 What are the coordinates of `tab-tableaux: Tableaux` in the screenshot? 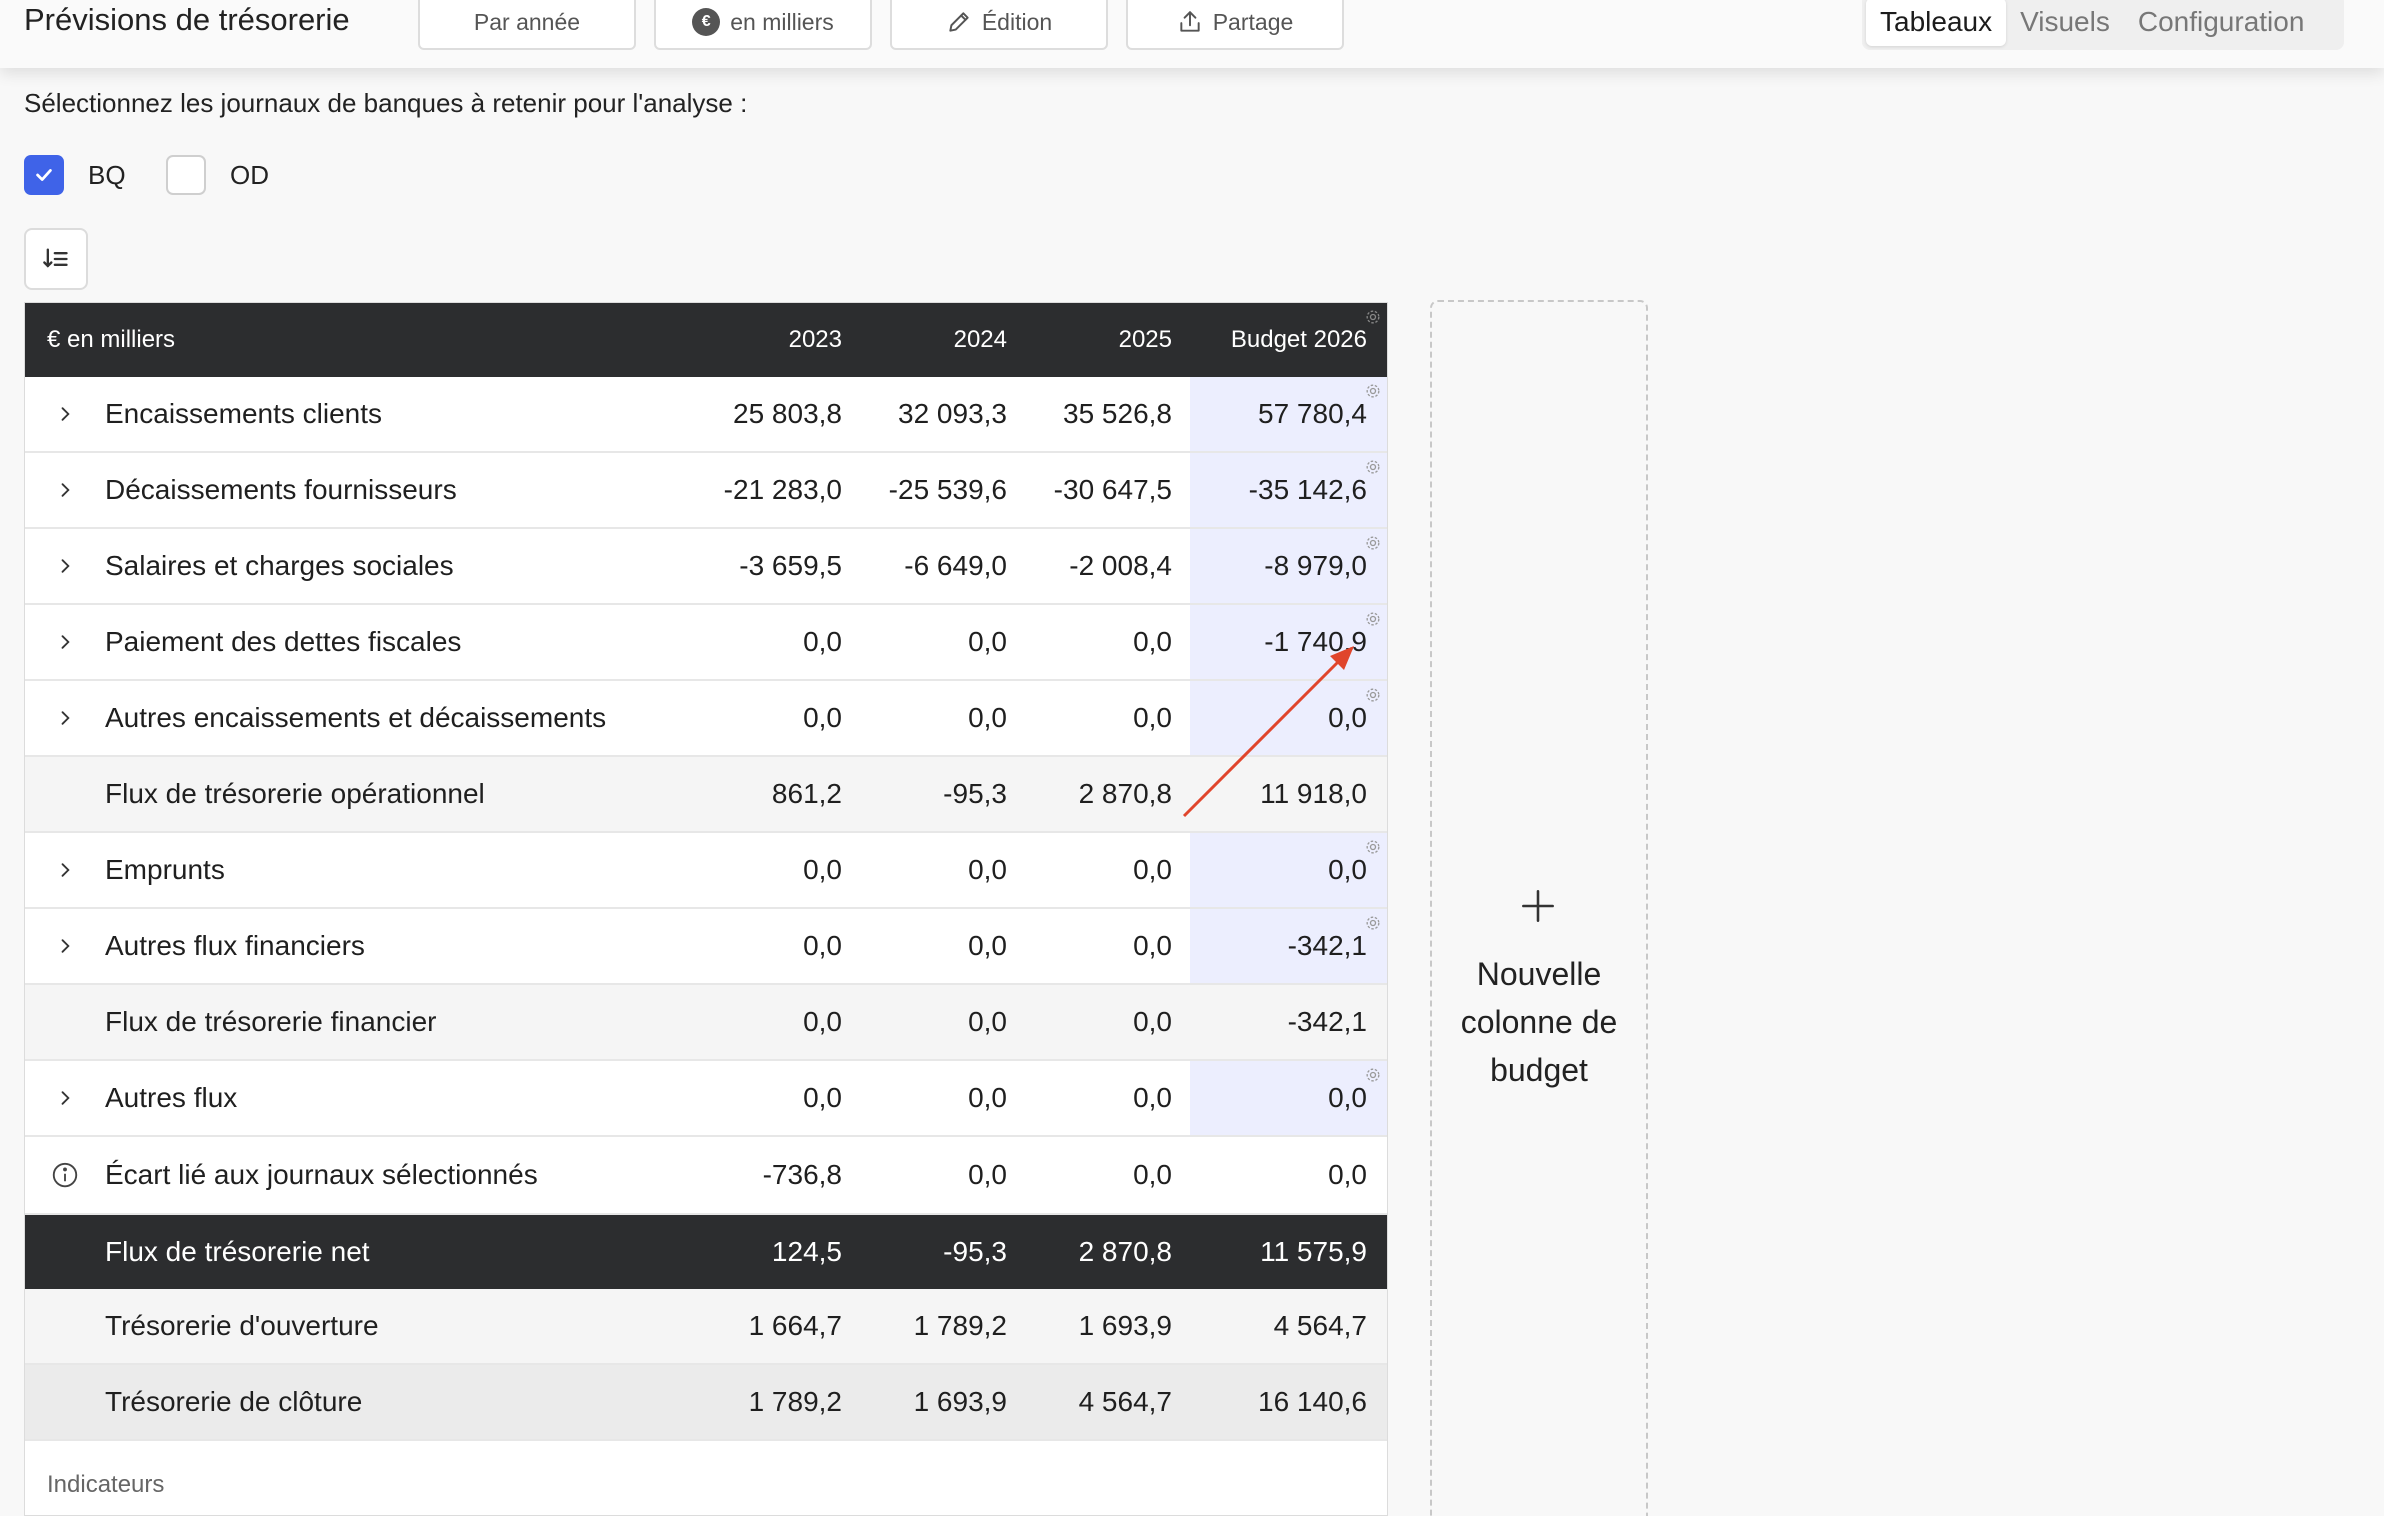 It's located at (1936, 23).